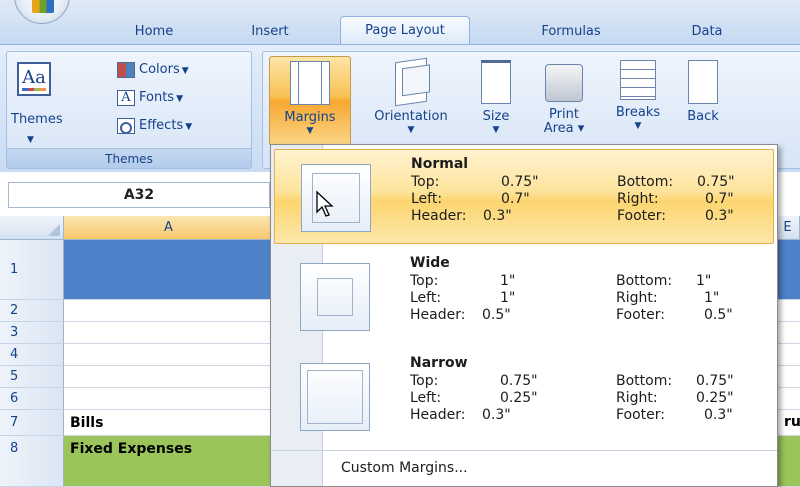  Describe the element at coordinates (564, 83) in the screenshot. I see `printer-icon` at that location.